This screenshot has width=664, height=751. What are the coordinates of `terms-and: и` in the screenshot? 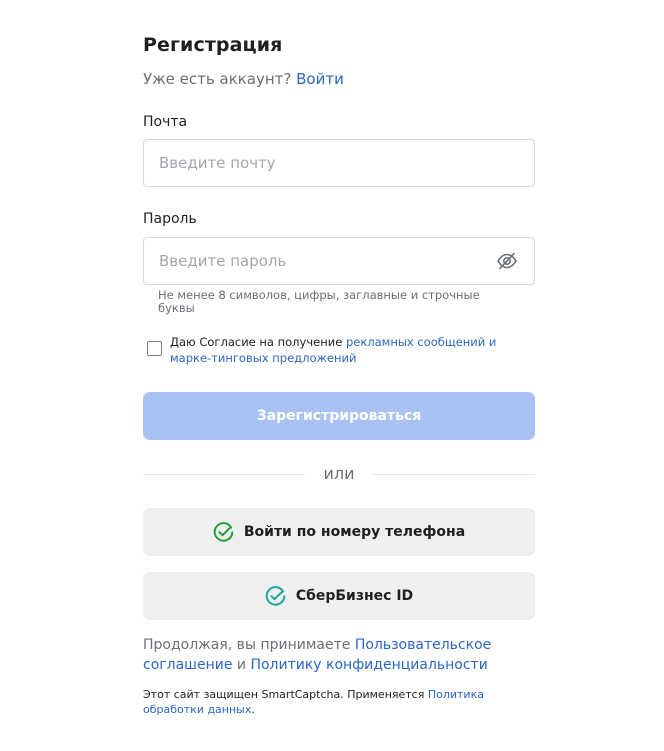 It's located at (241, 665).